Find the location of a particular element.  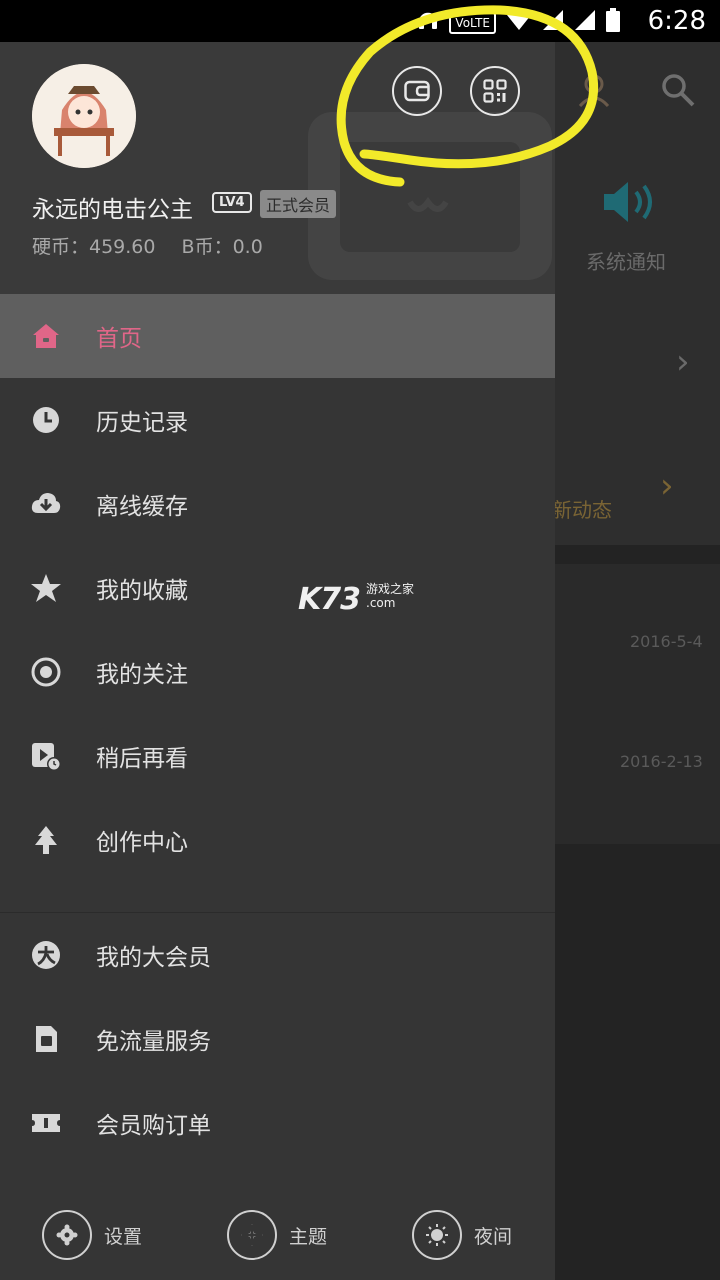

username: 永远的电击公主 is located at coordinates (112, 210).